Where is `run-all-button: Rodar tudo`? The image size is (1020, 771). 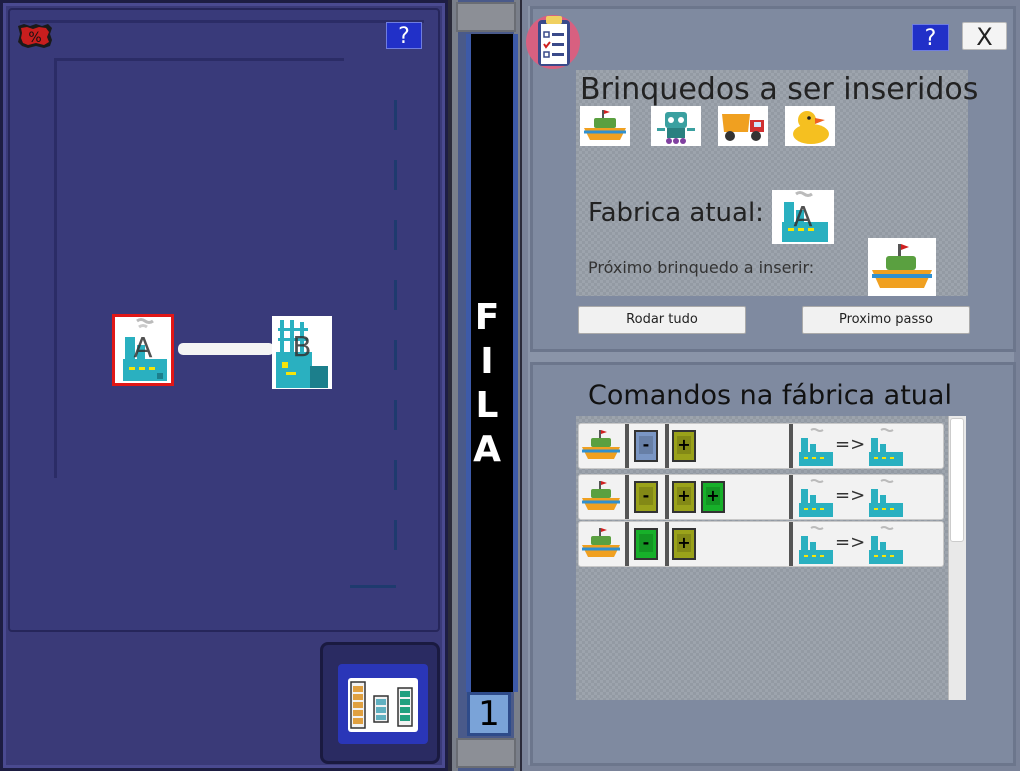
run-all-button: Rodar tudo is located at coordinates (662, 320).